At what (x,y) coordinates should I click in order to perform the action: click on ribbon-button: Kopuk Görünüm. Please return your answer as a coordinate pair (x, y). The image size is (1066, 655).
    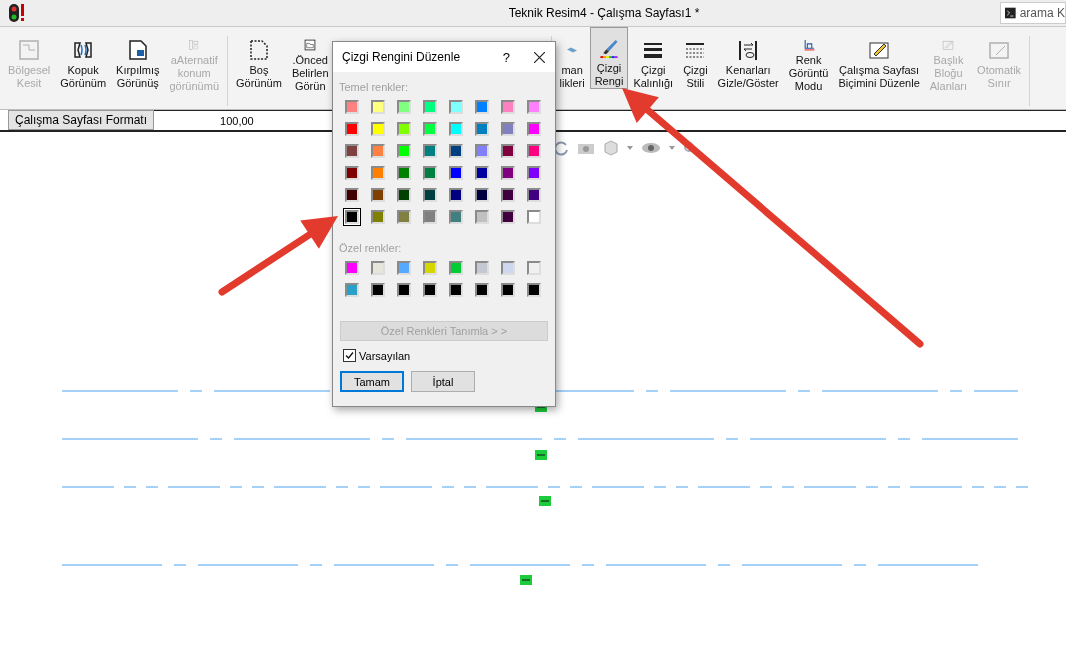
    Looking at the image, I should click on (83, 65).